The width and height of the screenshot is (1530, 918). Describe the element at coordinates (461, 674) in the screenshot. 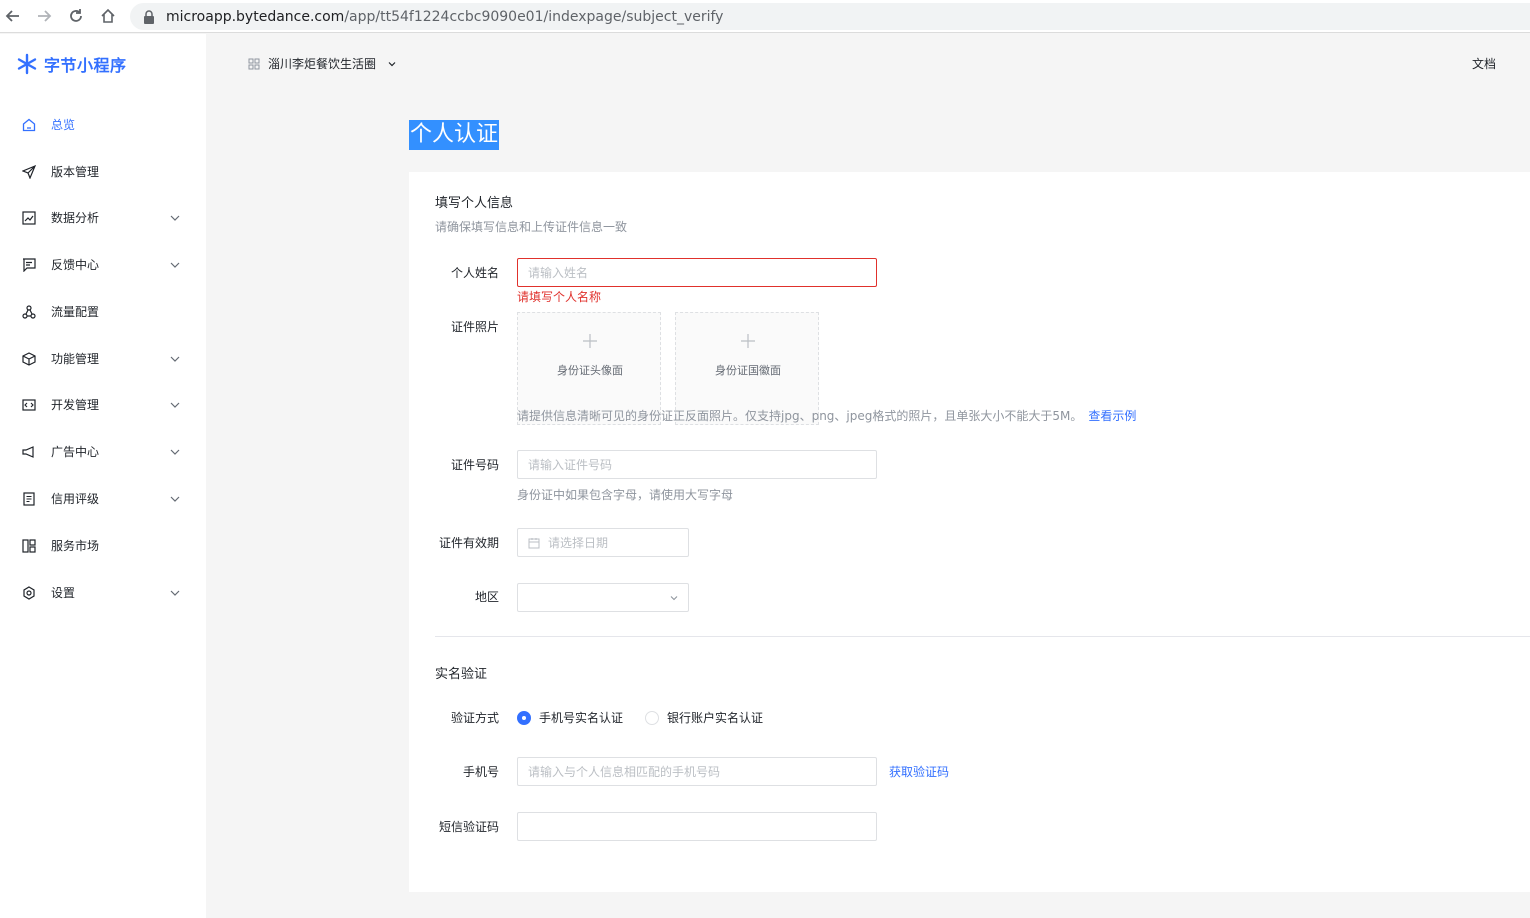

I see `section-title-real-name: 实名验证` at that location.